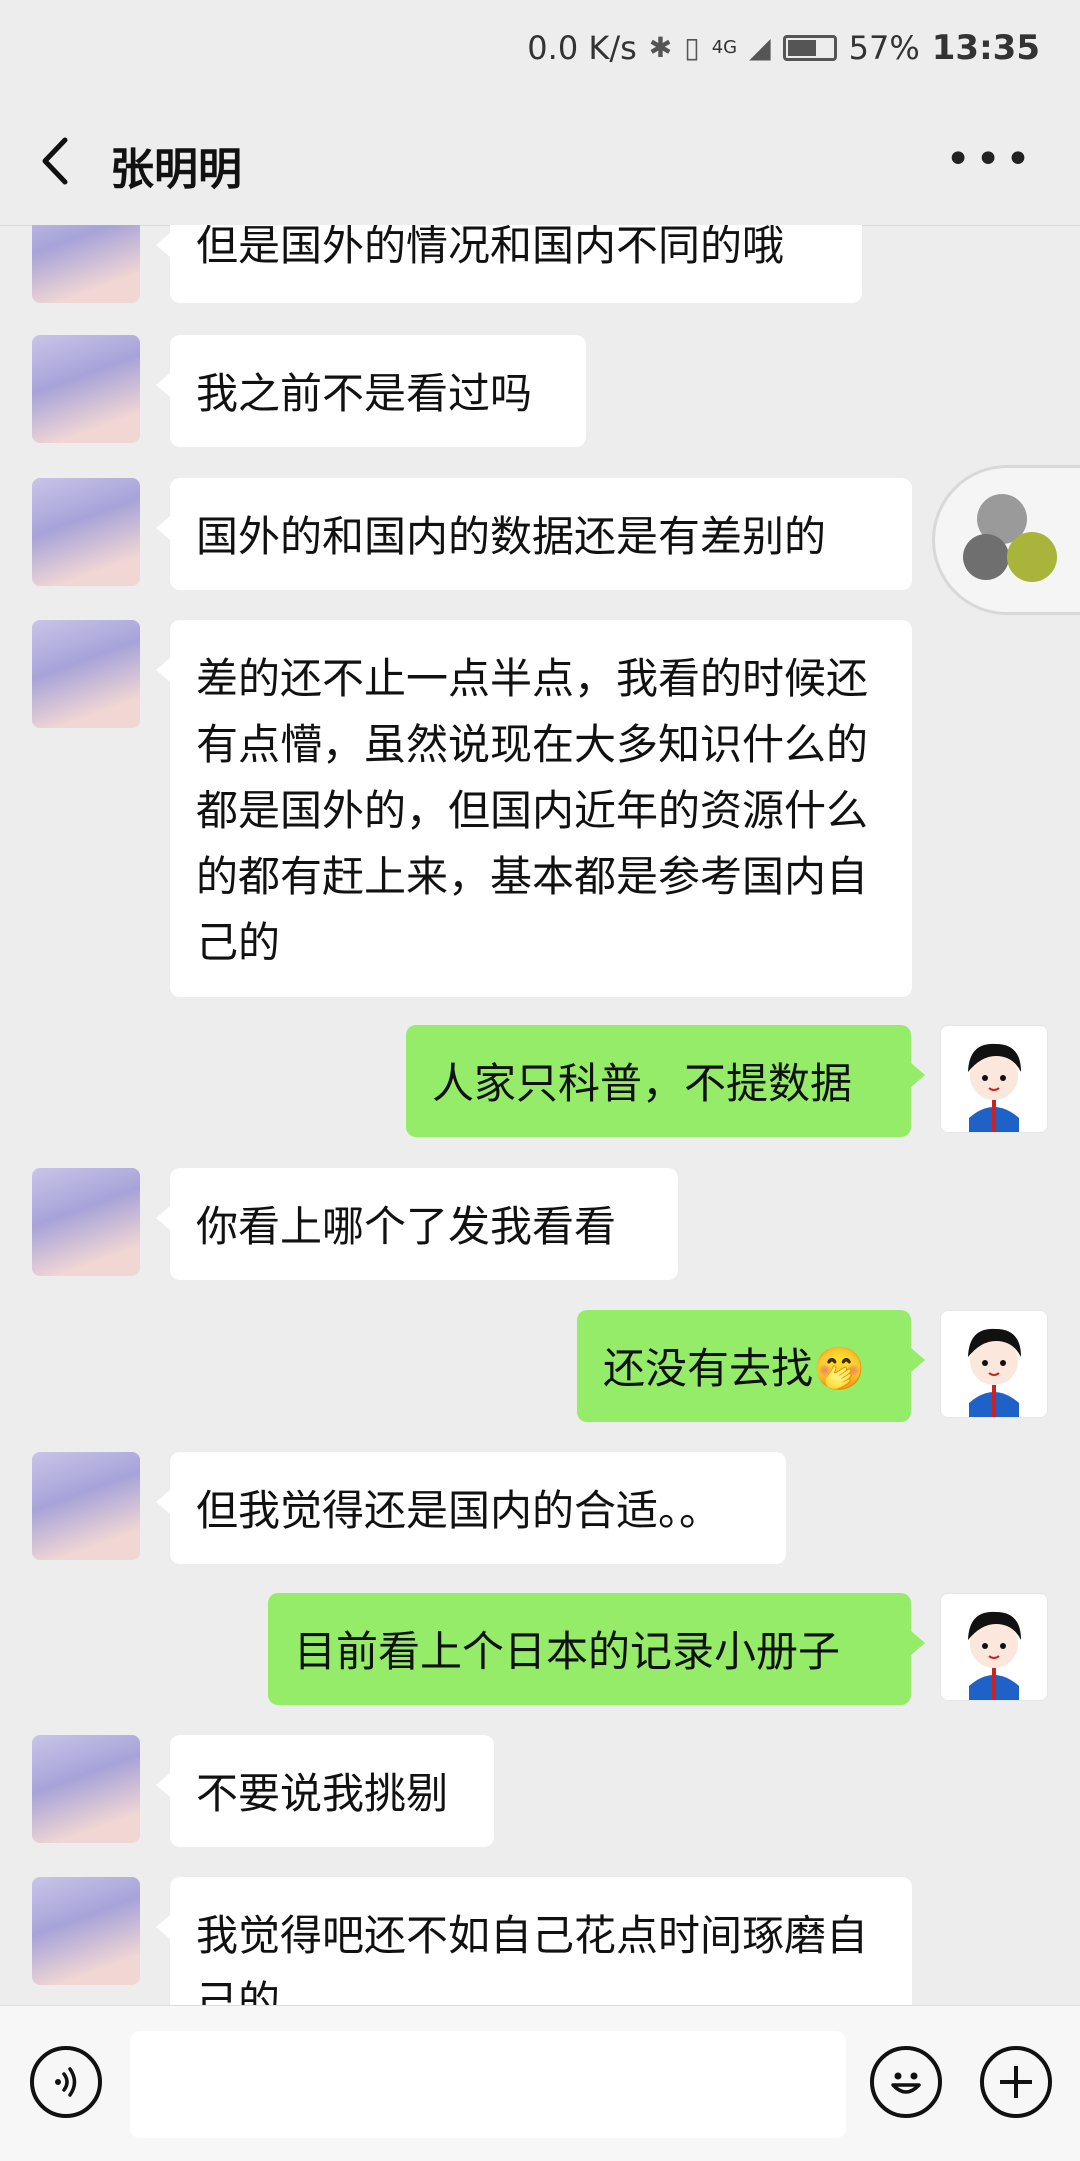 This screenshot has height=2161, width=1080. I want to click on message-input, so click(488, 2084).